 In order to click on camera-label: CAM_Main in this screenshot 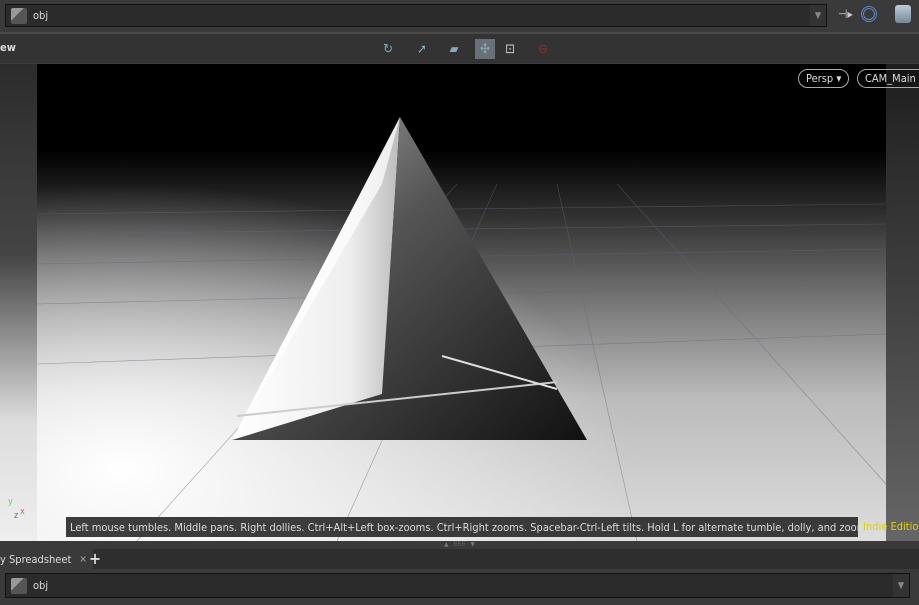, I will do `click(890, 78)`.